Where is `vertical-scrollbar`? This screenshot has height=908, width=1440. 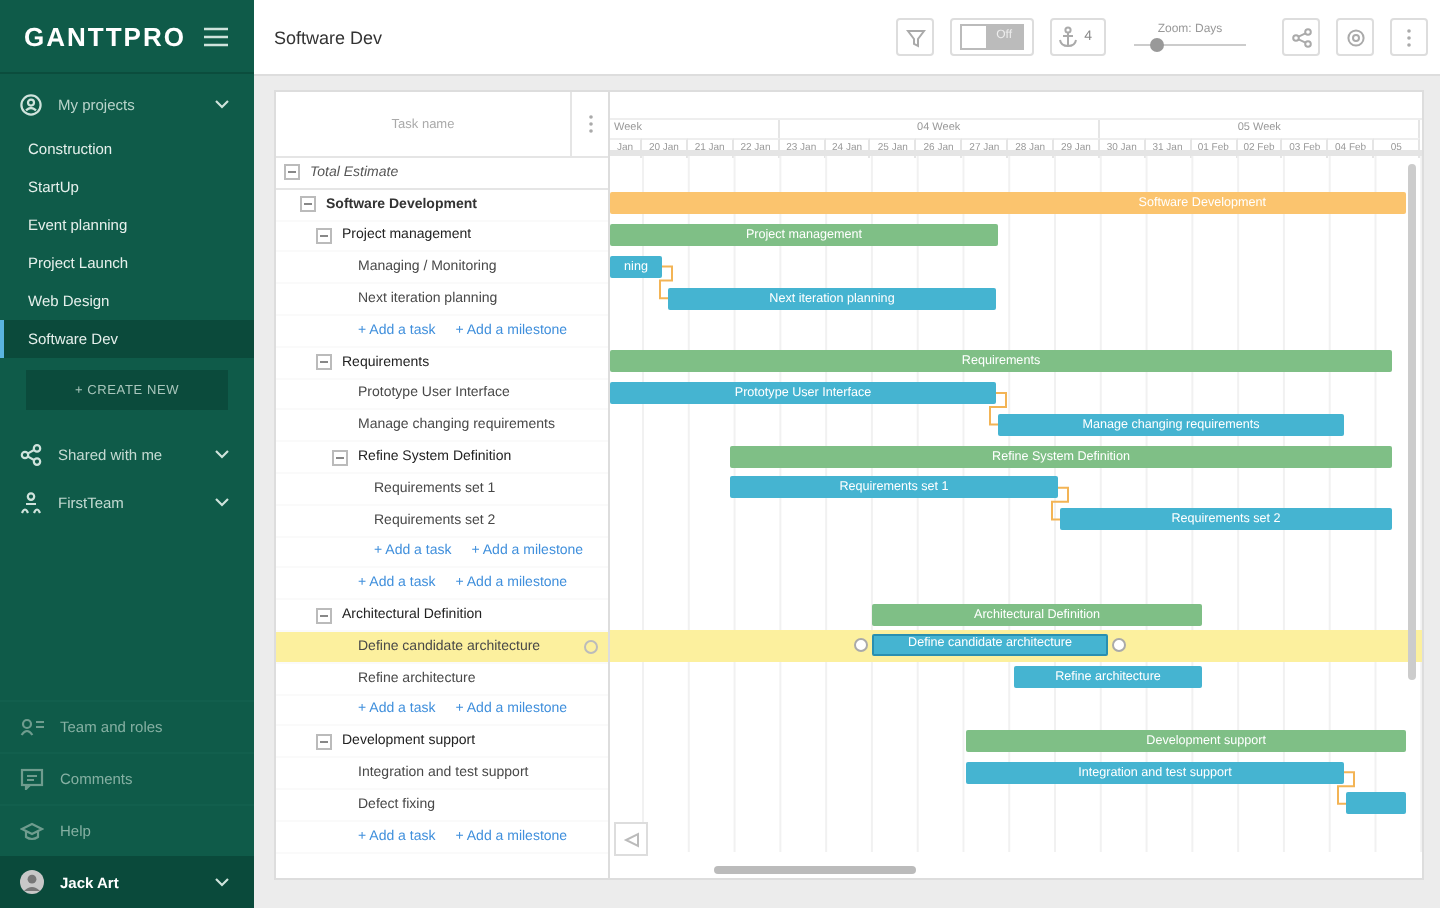 vertical-scrollbar is located at coordinates (1412, 422).